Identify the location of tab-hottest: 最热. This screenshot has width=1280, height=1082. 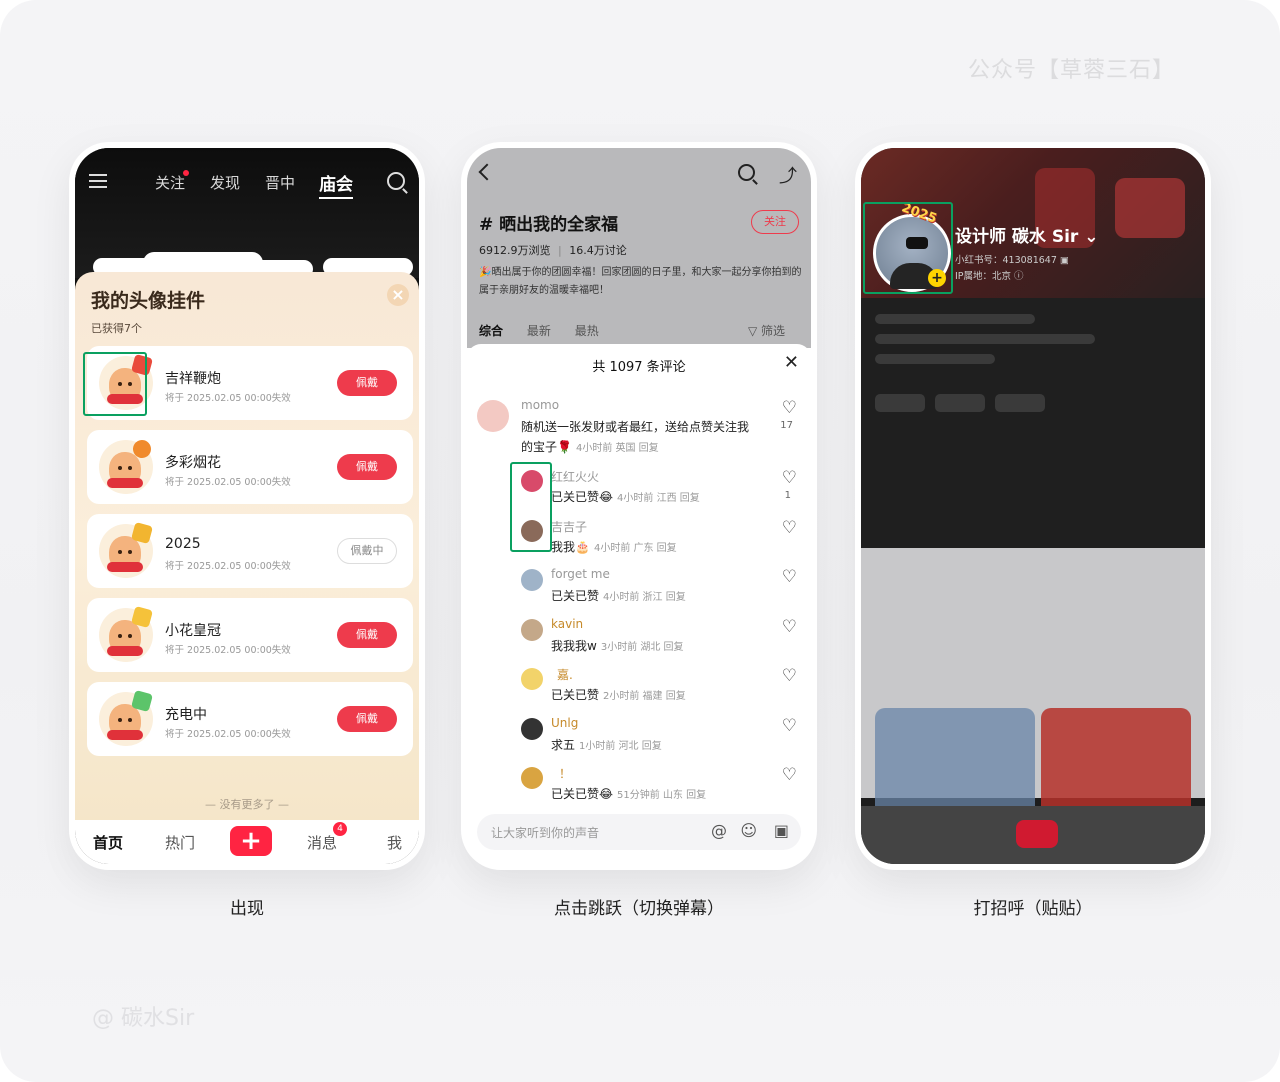
(587, 331).